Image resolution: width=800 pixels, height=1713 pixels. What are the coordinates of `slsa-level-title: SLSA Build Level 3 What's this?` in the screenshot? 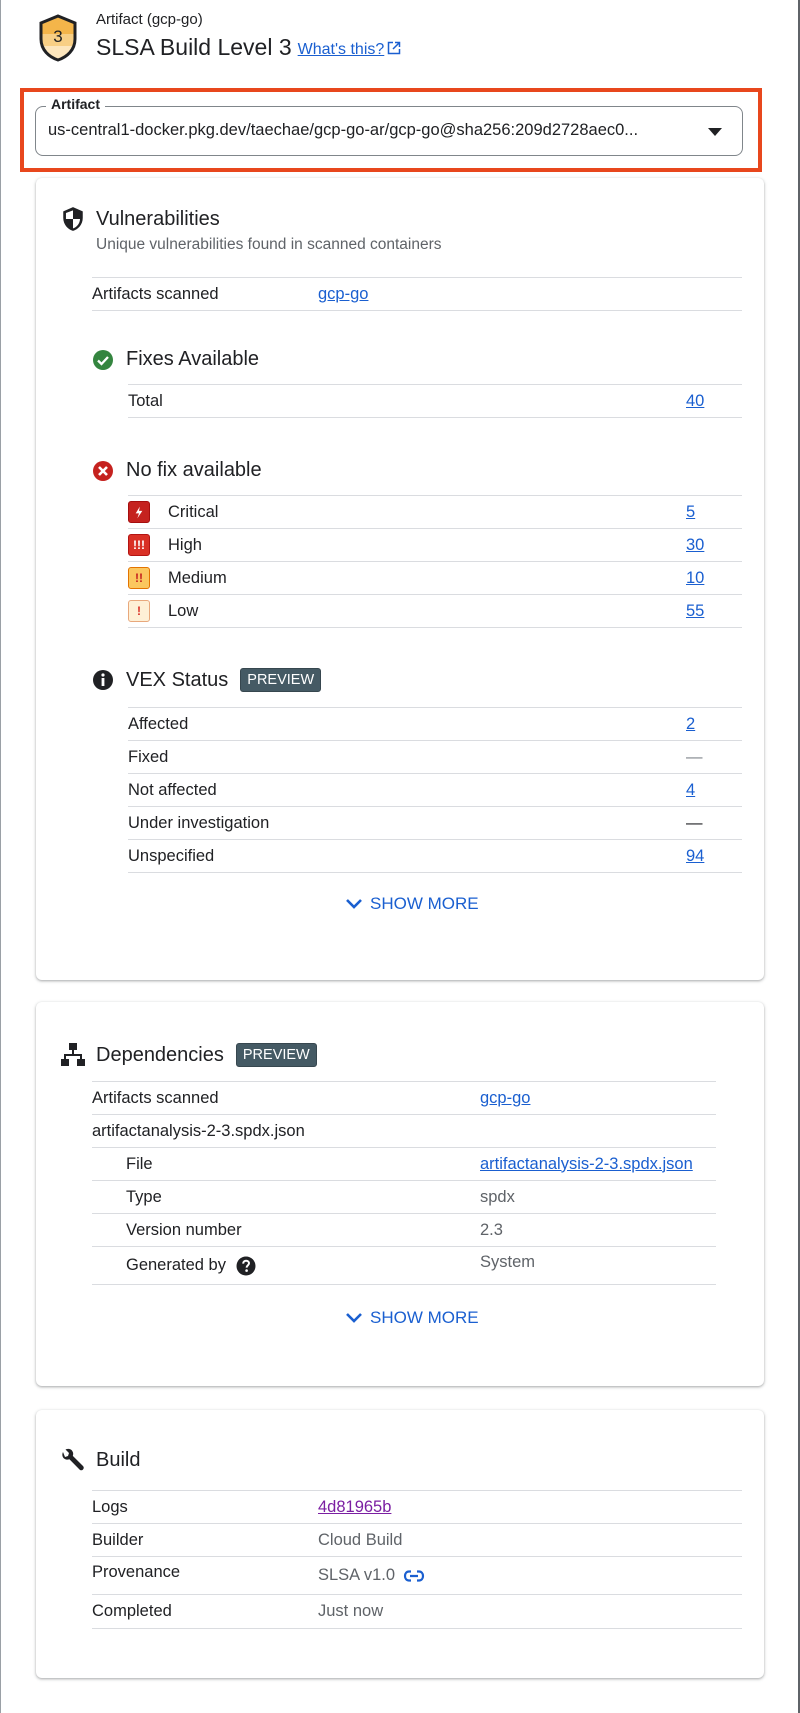 It's located at (248, 47).